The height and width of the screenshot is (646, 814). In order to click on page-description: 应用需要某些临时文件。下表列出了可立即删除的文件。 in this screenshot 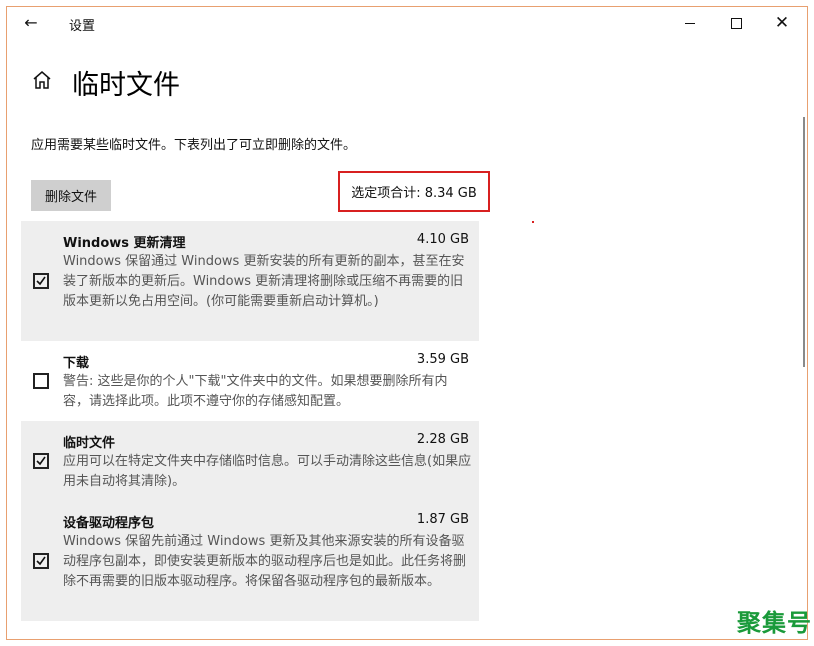, I will do `click(194, 145)`.